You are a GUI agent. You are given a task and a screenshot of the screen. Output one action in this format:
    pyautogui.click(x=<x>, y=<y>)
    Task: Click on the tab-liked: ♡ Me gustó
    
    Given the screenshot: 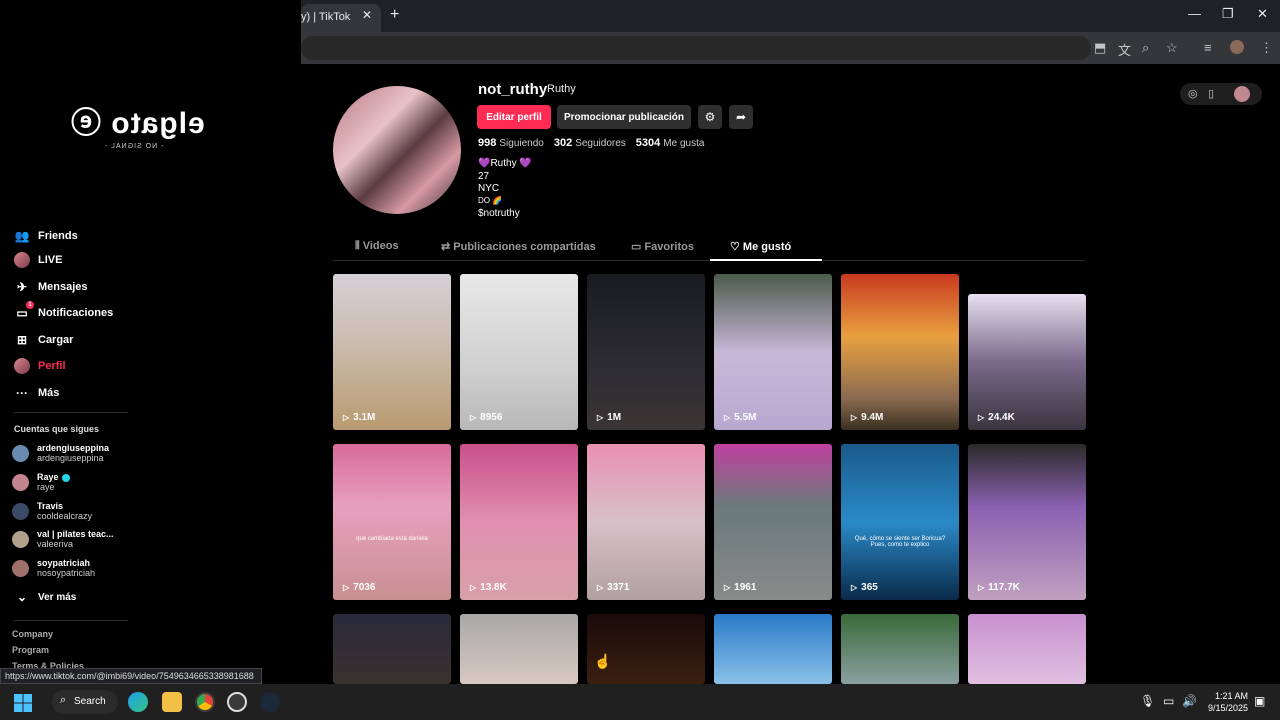 What is the action you would take?
    pyautogui.click(x=760, y=246)
    